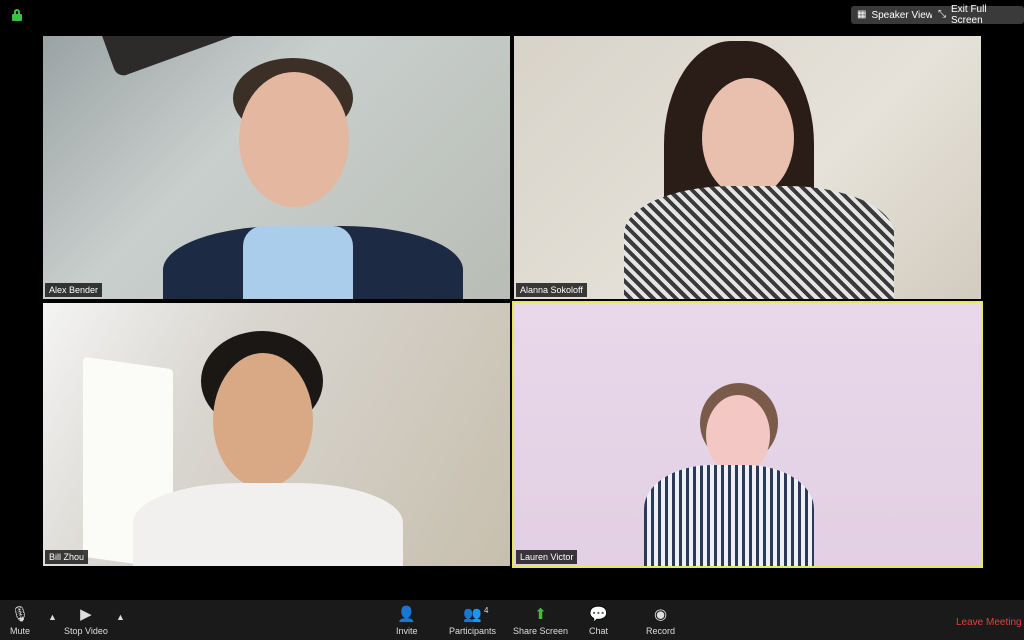  I want to click on ceiling-fan, so click(173, 57).